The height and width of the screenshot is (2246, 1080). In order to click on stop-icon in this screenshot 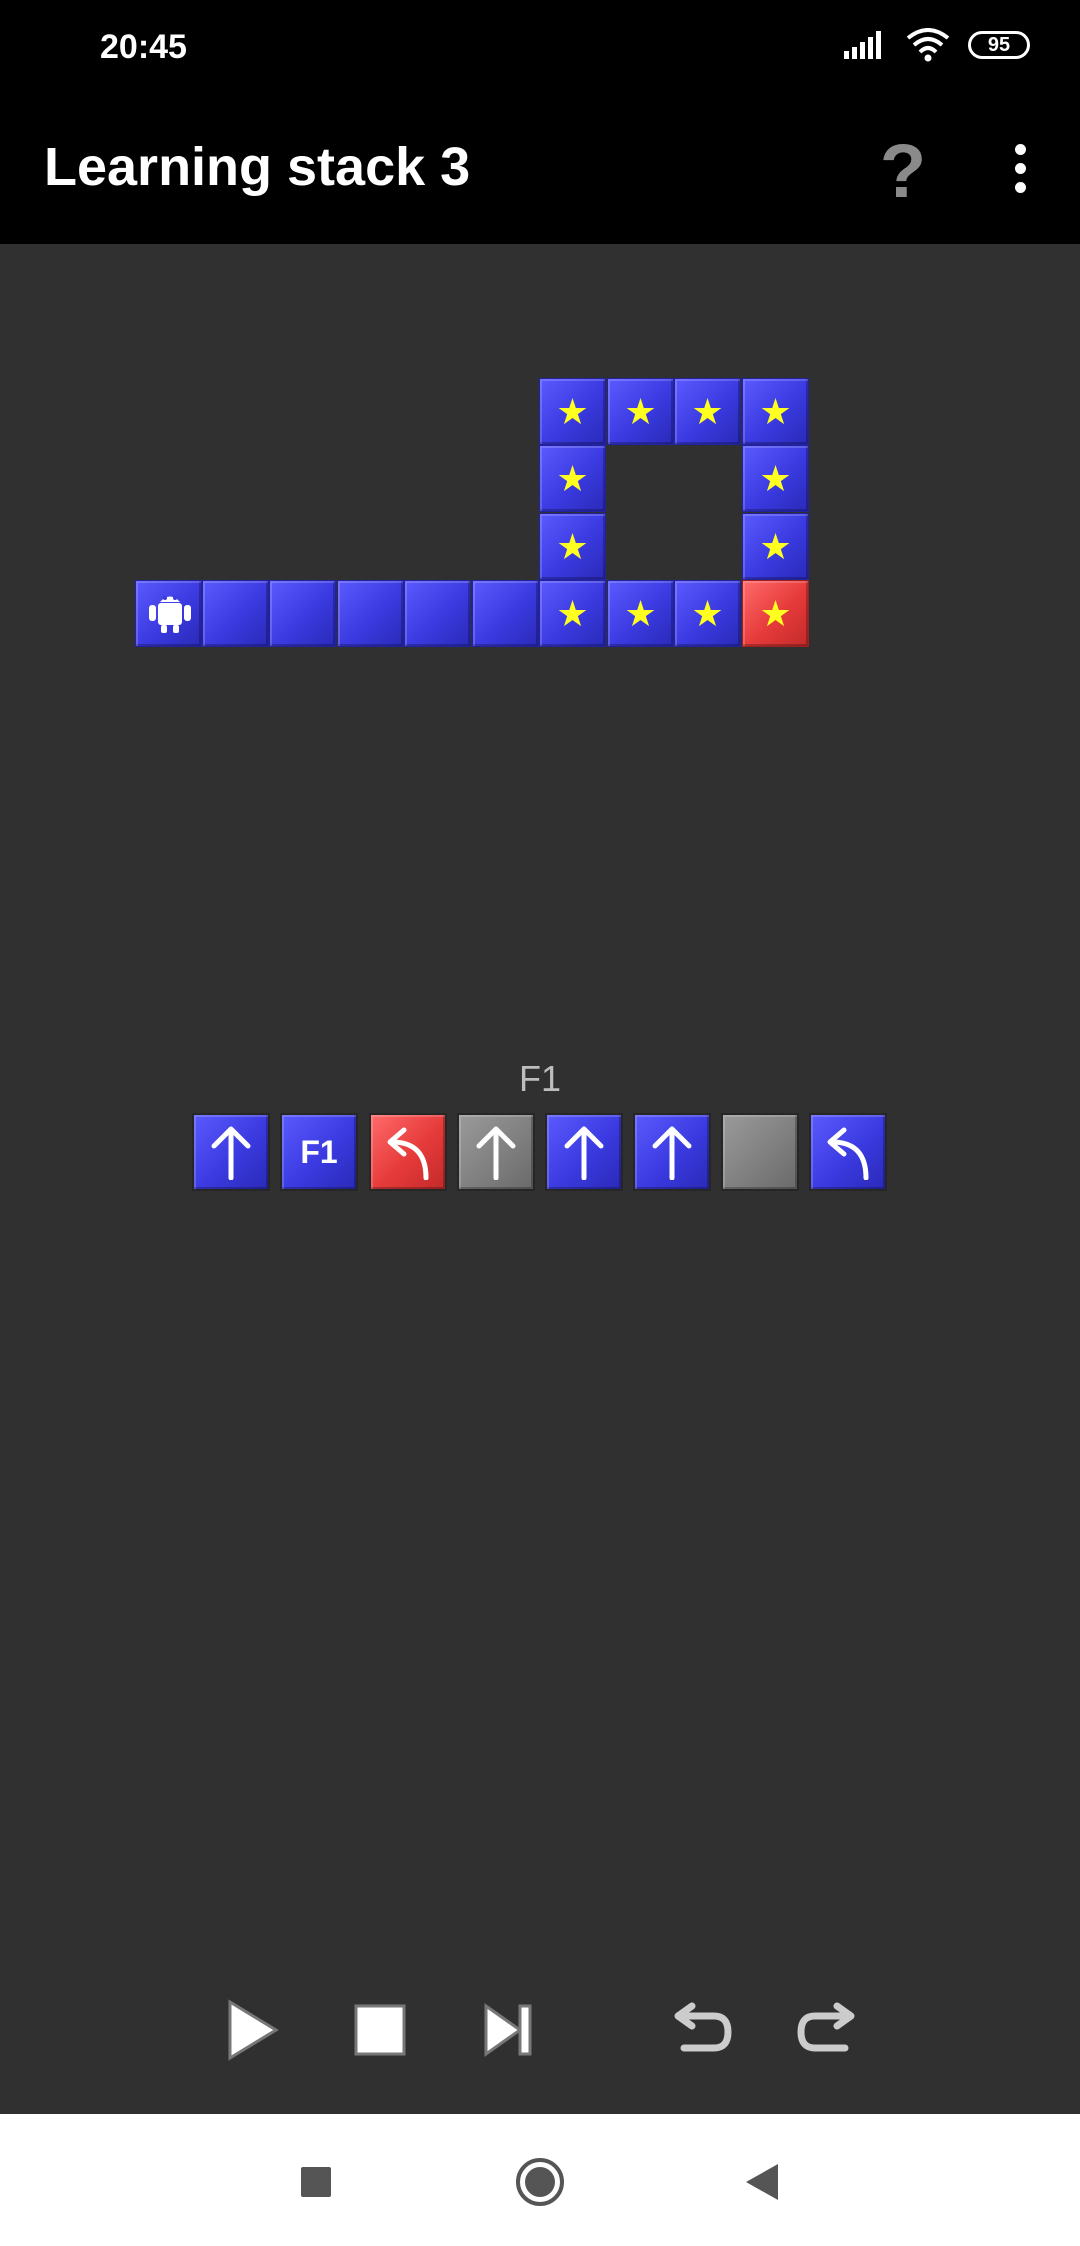, I will do `click(380, 2030)`.